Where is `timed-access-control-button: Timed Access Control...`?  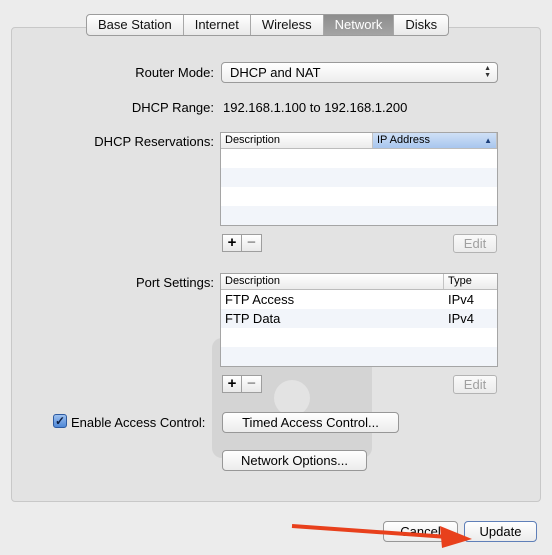 timed-access-control-button: Timed Access Control... is located at coordinates (310, 422).